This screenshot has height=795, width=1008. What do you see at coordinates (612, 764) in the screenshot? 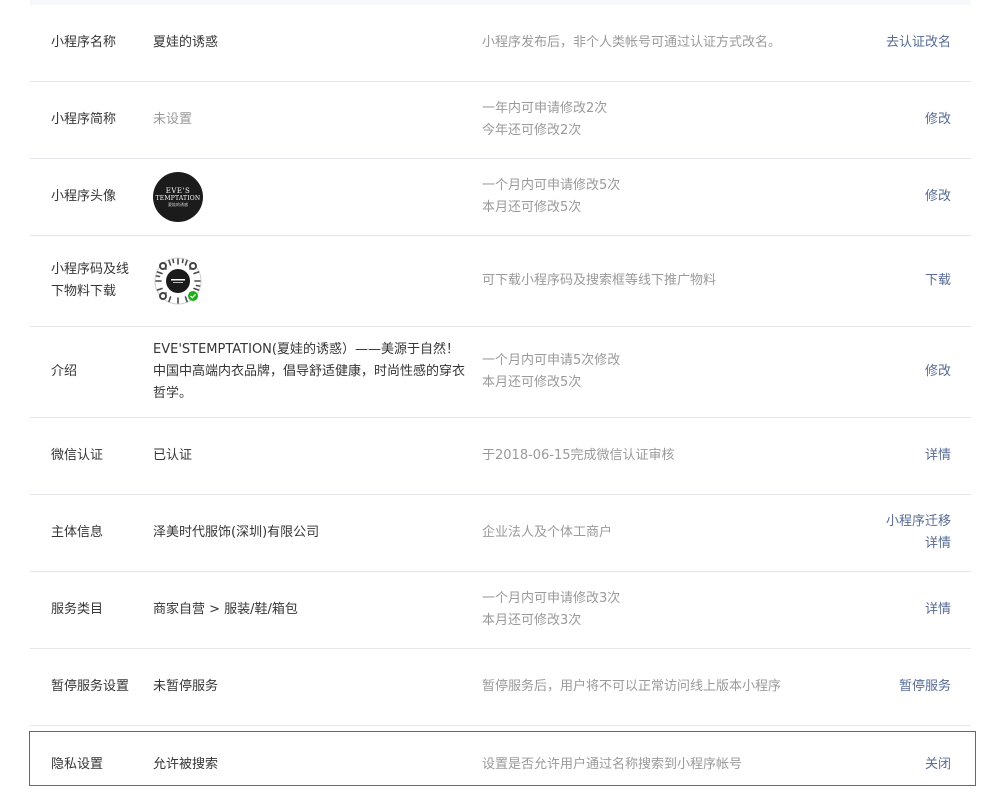
I see `desc-line: 设置是否允许用户通过名称搜索到小程序帐号` at bounding box center [612, 764].